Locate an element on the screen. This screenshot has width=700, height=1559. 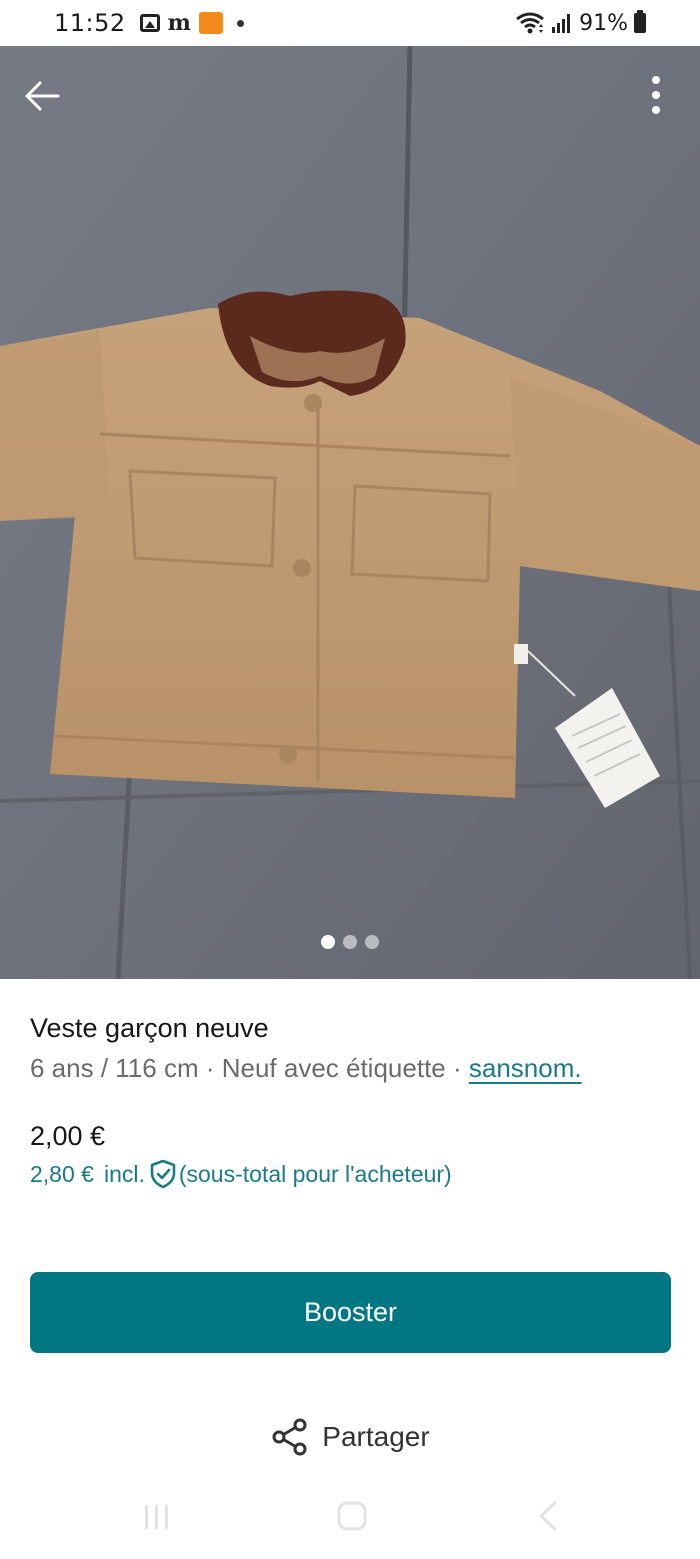
battery-icon is located at coordinates (640, 21).